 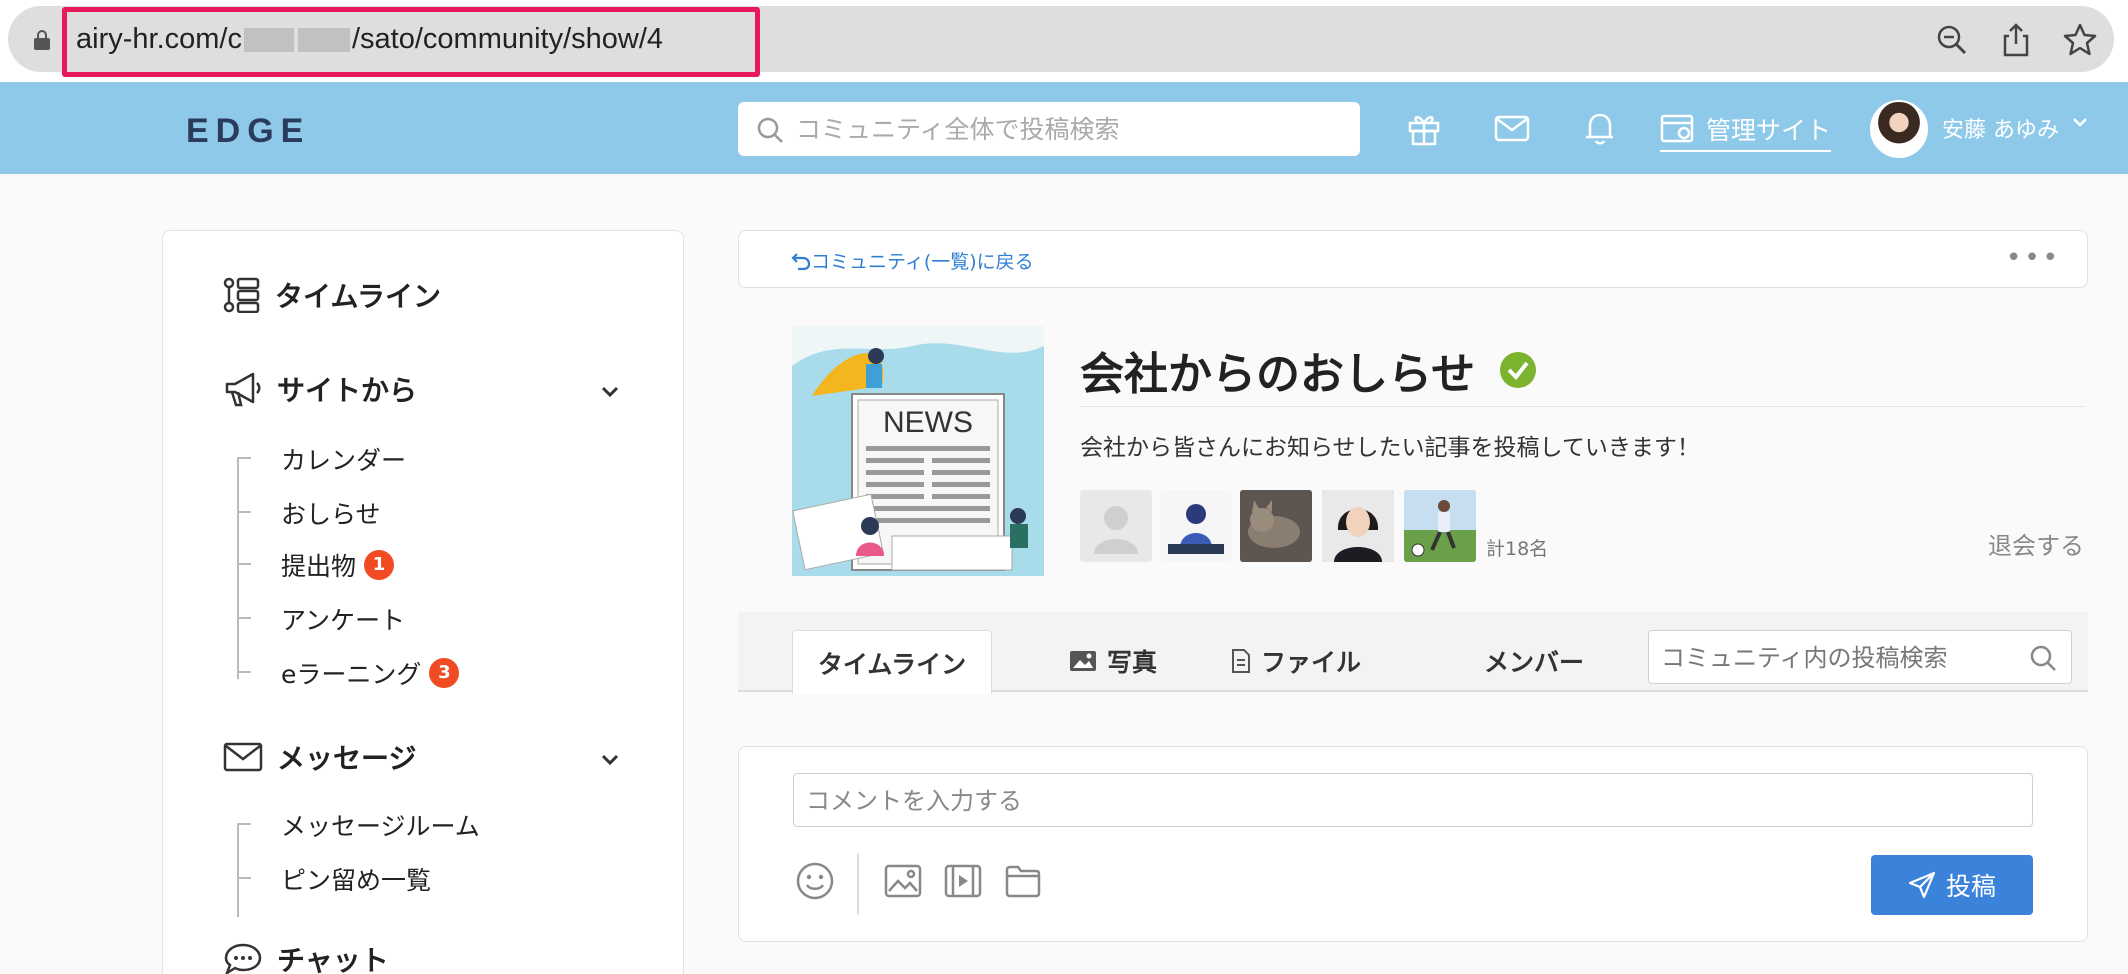 What do you see at coordinates (1023, 881) in the screenshot?
I see `folder-upload-icon` at bounding box center [1023, 881].